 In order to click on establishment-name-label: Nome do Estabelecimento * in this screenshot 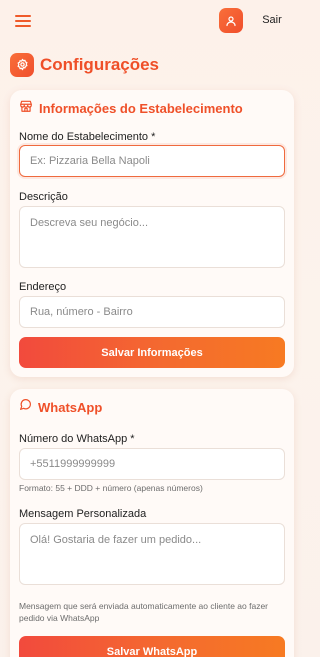, I will do `click(87, 137)`.